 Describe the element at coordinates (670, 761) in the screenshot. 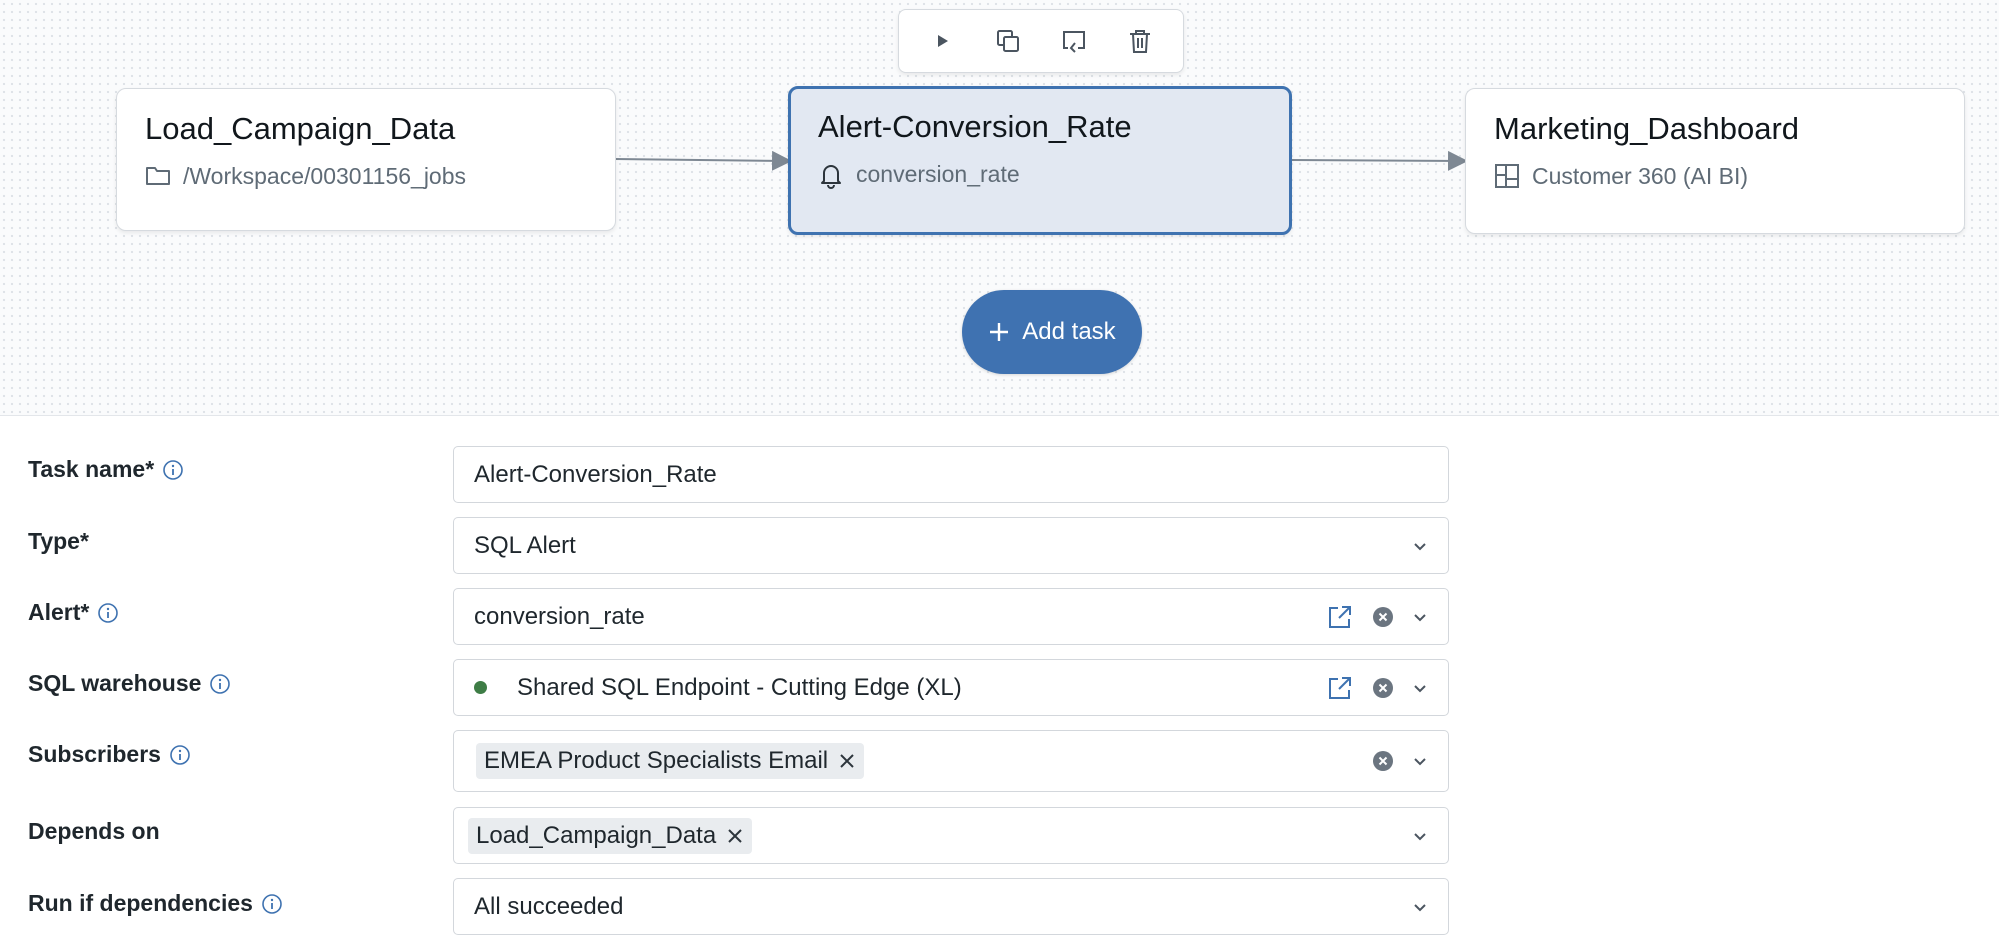

I see `subscriber-chip: EMEA Product Specialists Email` at that location.